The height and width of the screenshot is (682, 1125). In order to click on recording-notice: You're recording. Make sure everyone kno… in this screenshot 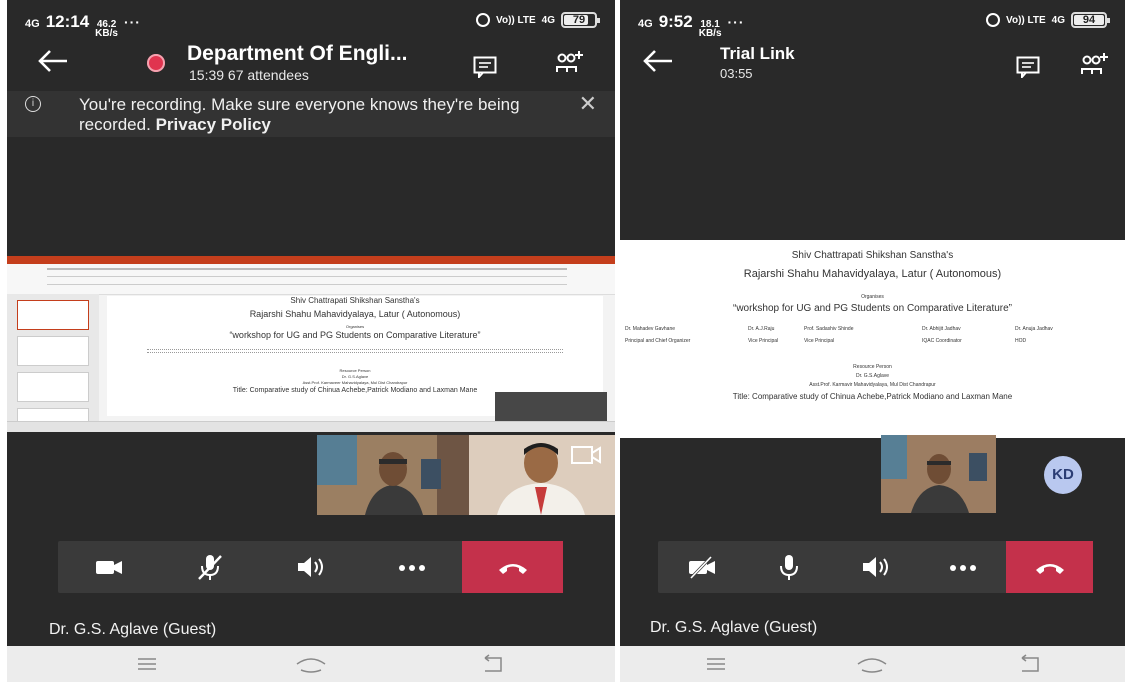, I will do `click(299, 114)`.